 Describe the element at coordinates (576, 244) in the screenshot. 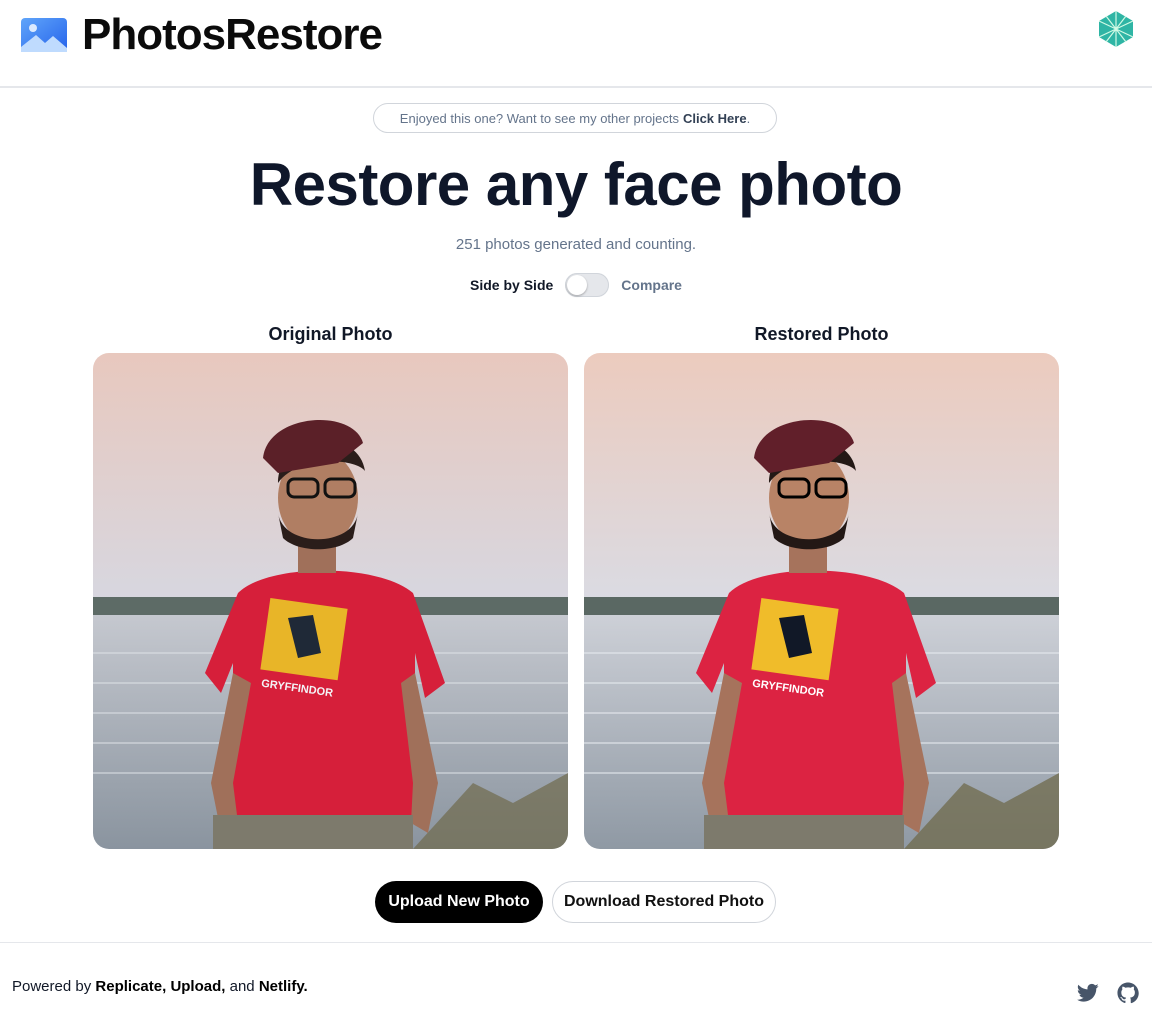

I see `photo-count: 251 photos generated and counting.` at that location.